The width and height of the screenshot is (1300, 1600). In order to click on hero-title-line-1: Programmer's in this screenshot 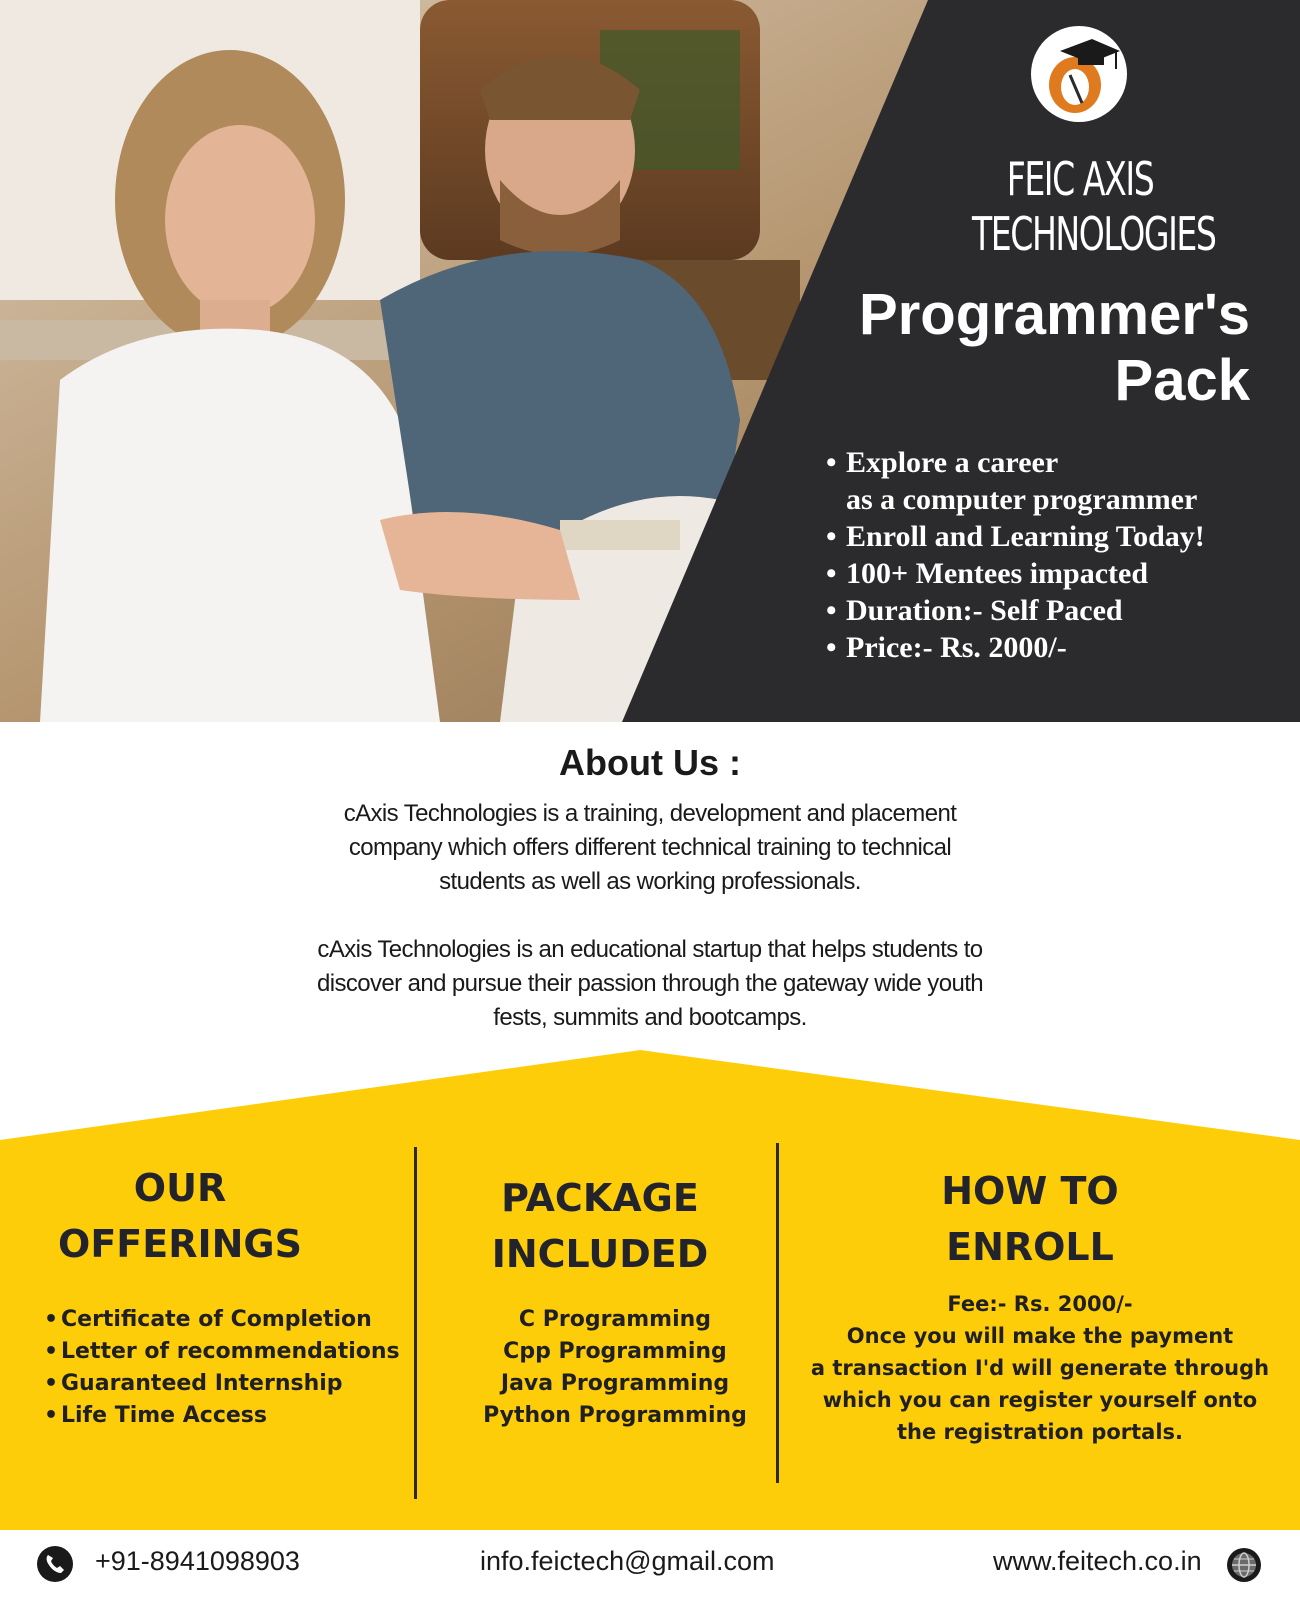, I will do `click(1054, 314)`.